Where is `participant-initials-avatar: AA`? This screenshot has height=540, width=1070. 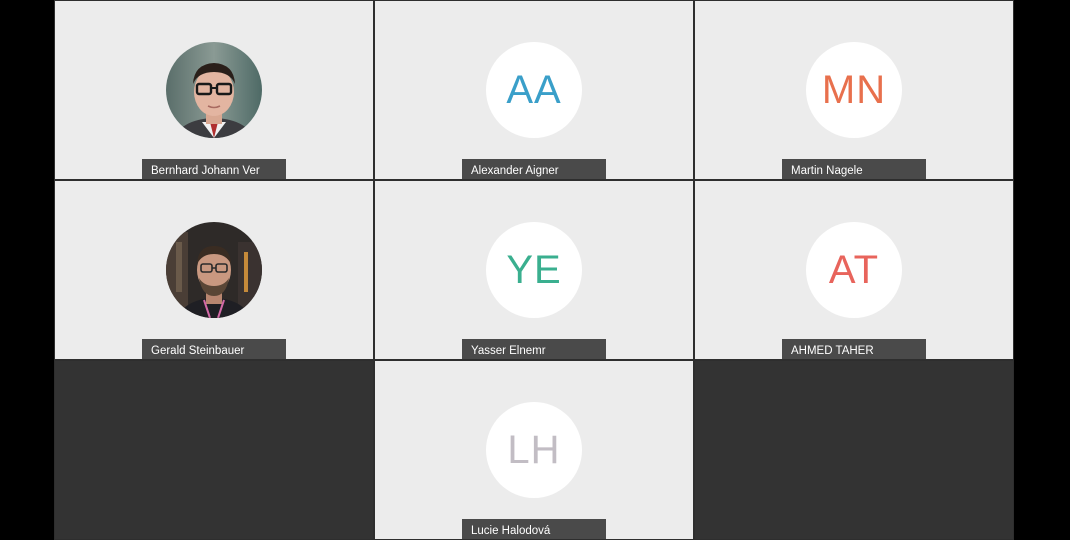 participant-initials-avatar: AA is located at coordinates (534, 90).